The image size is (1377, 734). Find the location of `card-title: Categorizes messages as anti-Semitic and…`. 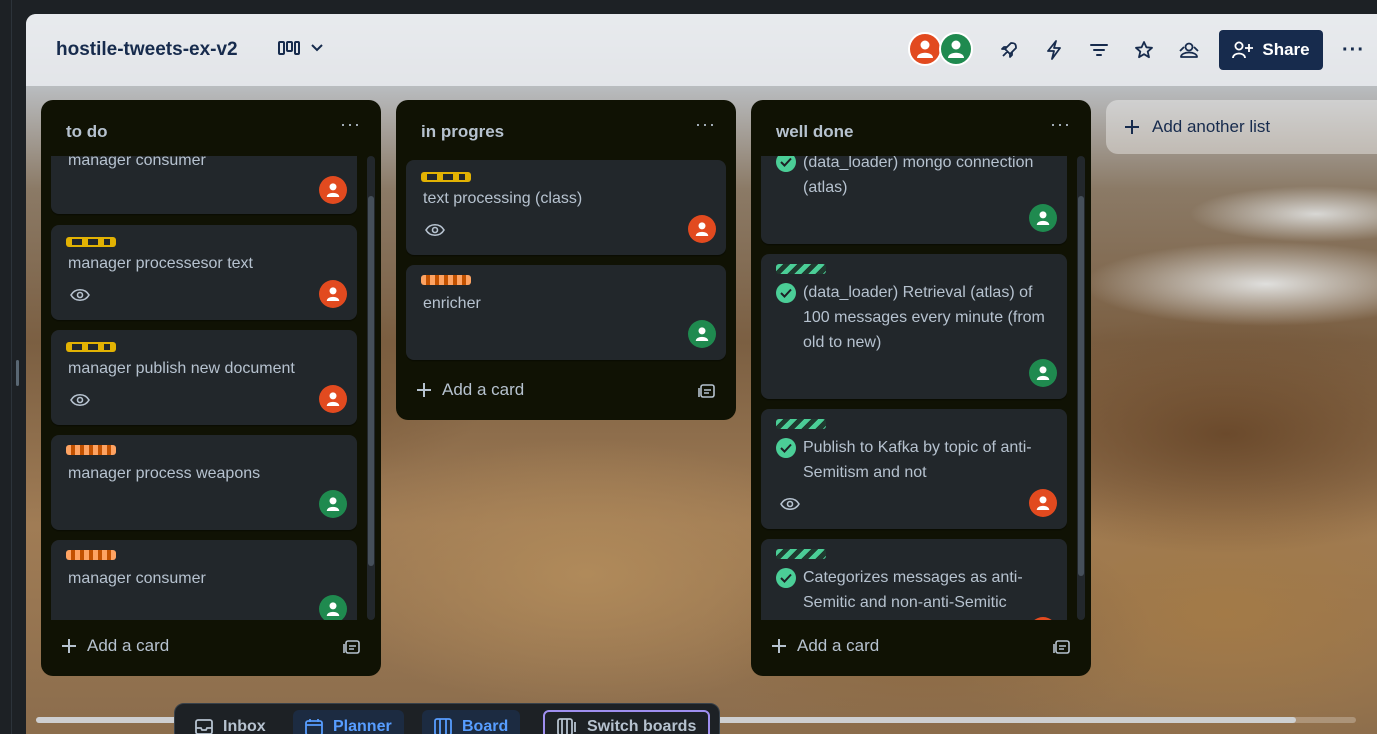

card-title: Categorizes messages as anti-Semitic and… is located at coordinates (913, 590).